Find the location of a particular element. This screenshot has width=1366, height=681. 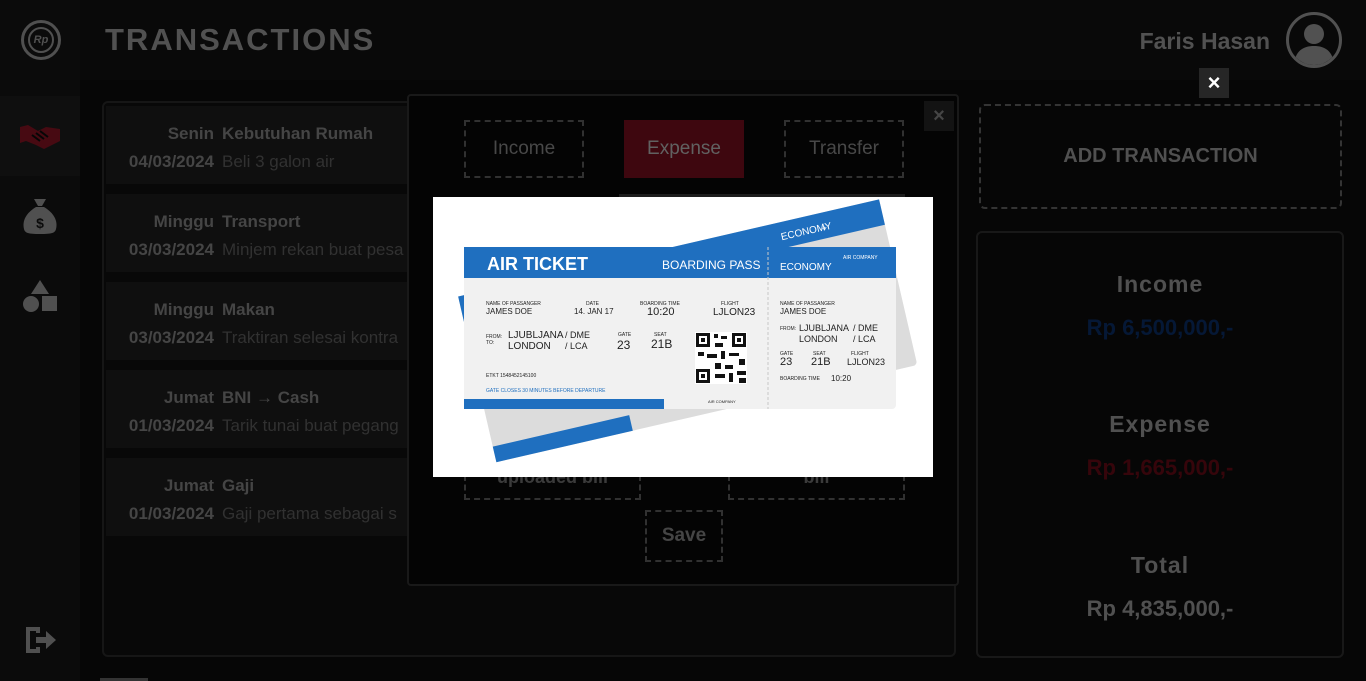

ticket-pass-label: BOARDING PASS is located at coordinates (711, 265).